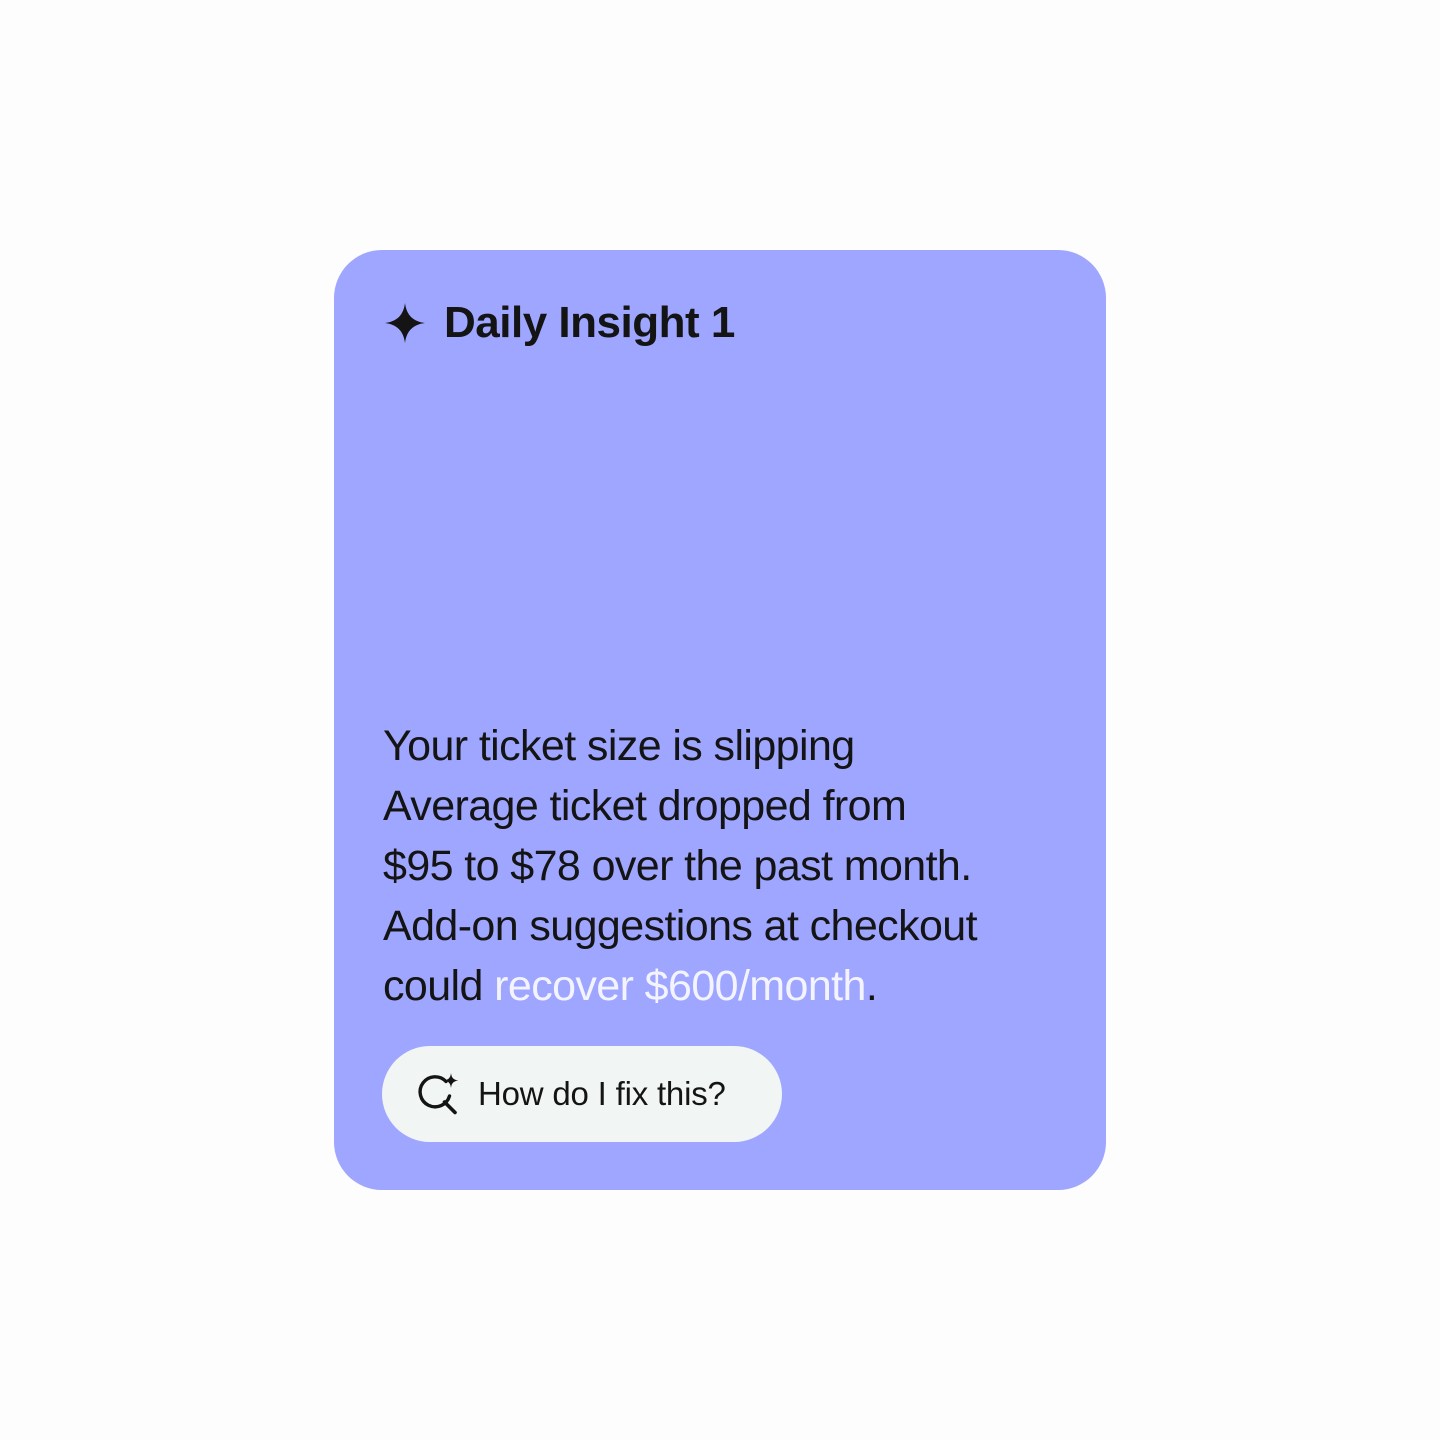  I want to click on insight-body-line: Add-on suggestions at checkout, so click(680, 926).